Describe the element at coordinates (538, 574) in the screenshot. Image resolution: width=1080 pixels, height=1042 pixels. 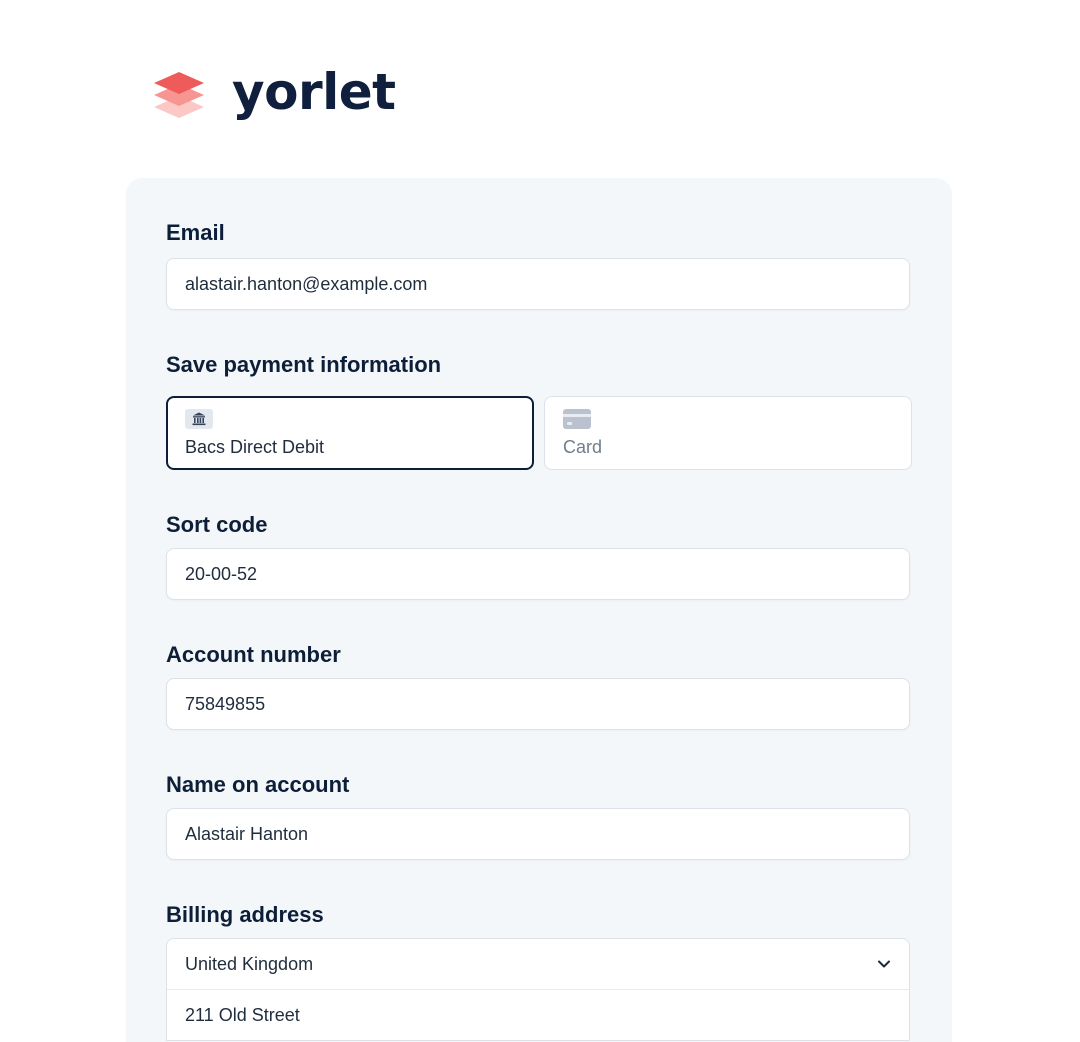
I see `sort-code-field: 20-00-52` at that location.